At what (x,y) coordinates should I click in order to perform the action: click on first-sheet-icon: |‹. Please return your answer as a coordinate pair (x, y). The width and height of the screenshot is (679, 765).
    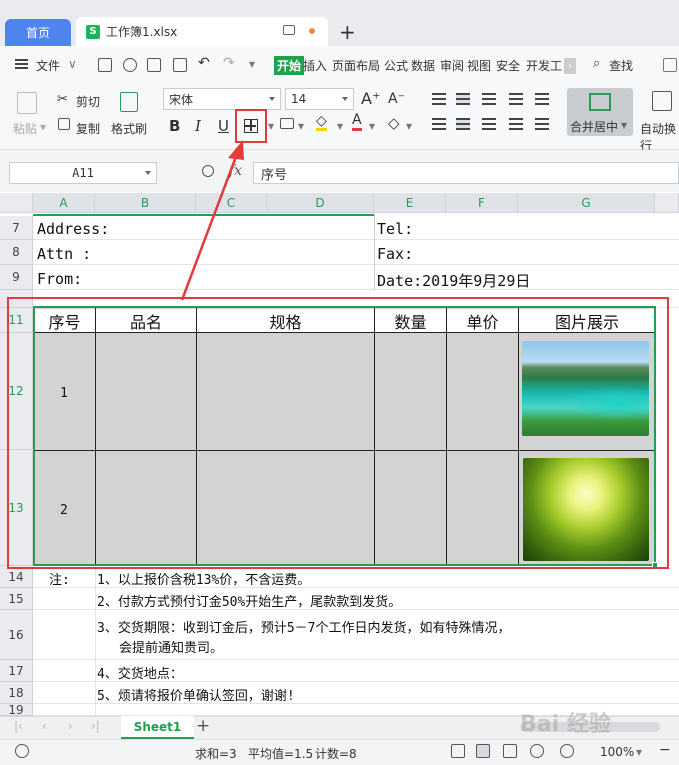
    Looking at the image, I should click on (18, 726).